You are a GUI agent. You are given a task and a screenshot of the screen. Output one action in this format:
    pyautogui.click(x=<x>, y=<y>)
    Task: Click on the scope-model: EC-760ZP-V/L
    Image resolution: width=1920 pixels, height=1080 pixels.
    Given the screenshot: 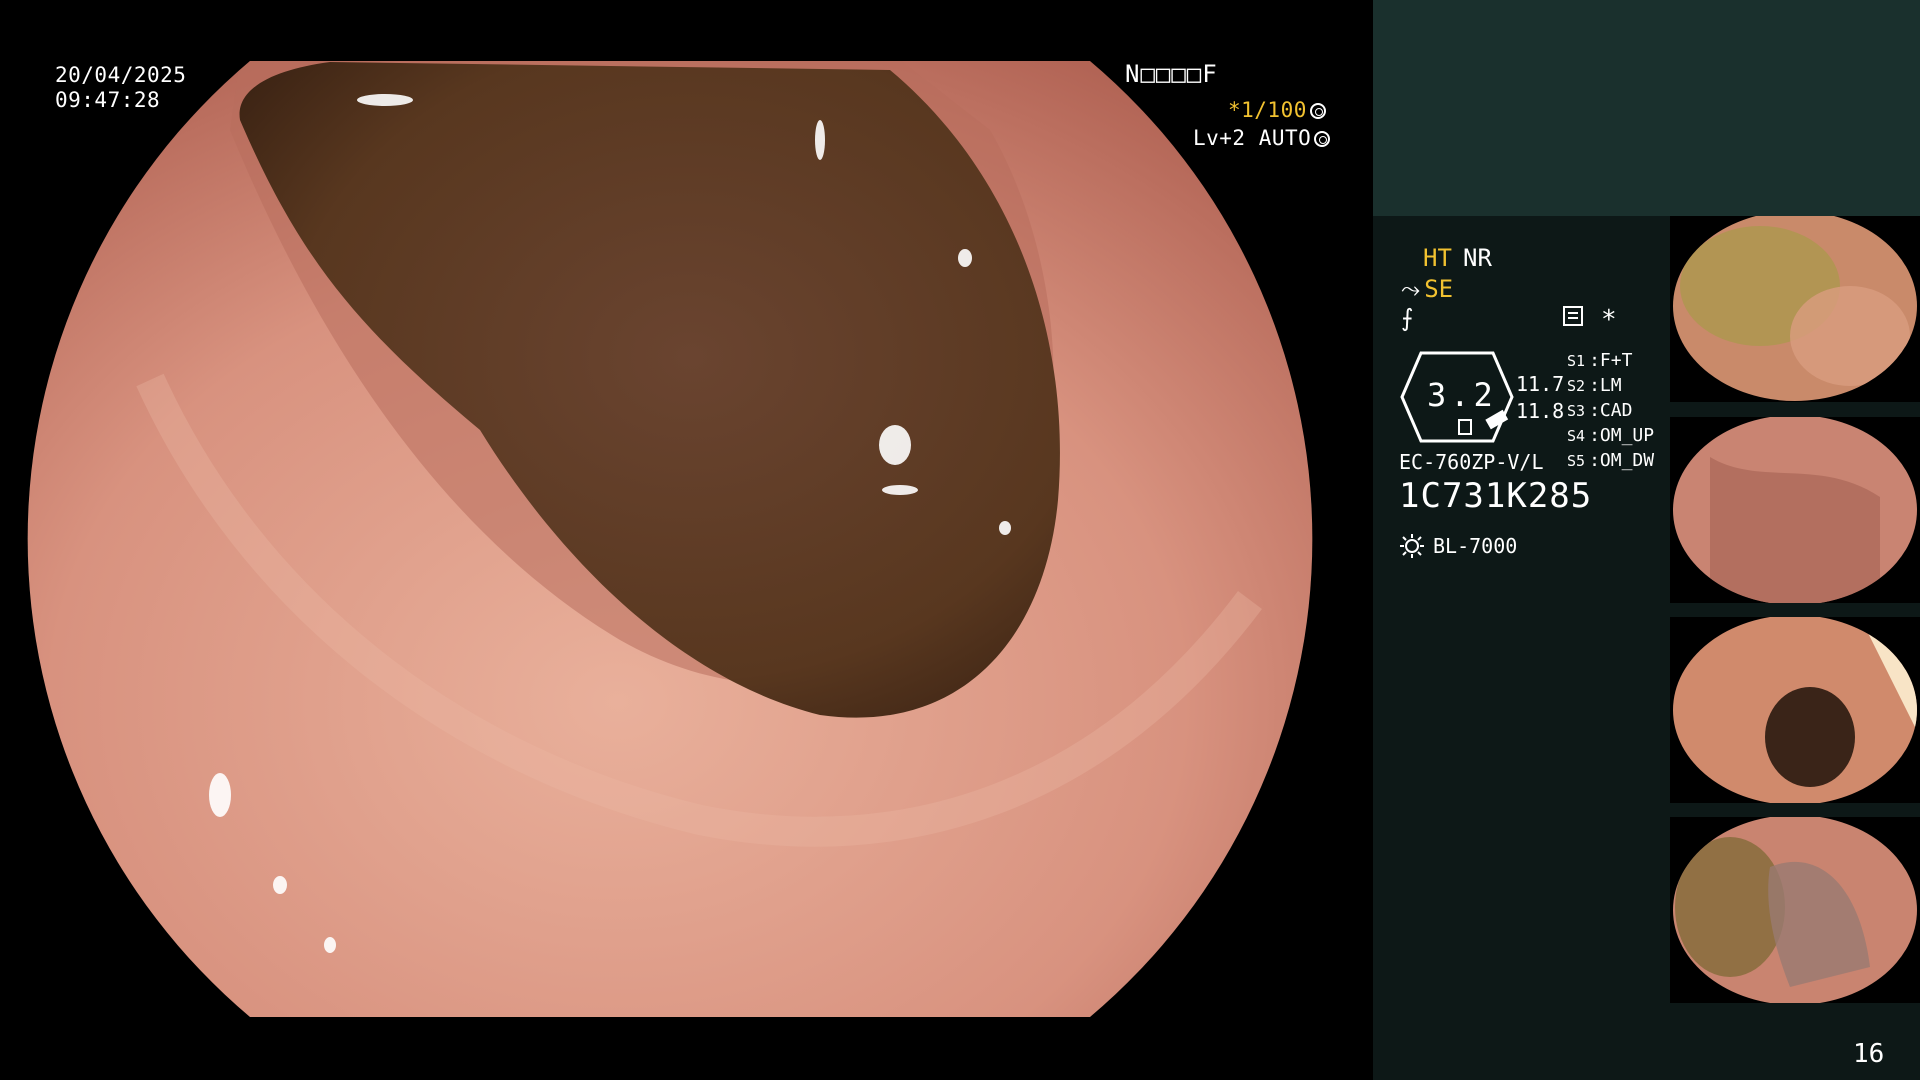 What is the action you would take?
    pyautogui.click(x=1471, y=462)
    